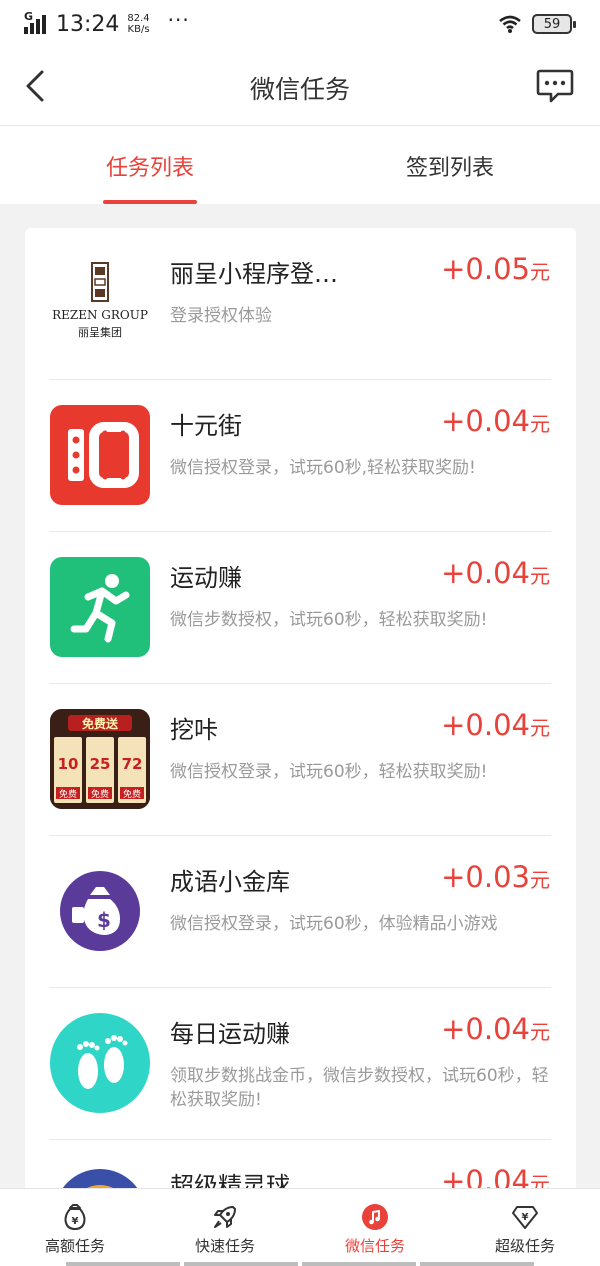  I want to click on chat-bubble-icon, so click(555, 86).